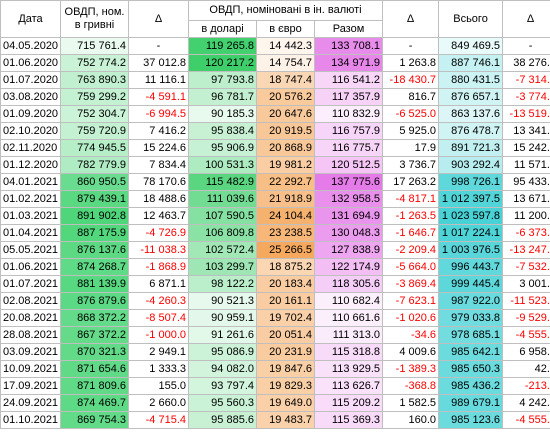 The image size is (550, 437). What do you see at coordinates (285, 165) in the screenshot?
I see `cell-eur: 19 981.2` at bounding box center [285, 165].